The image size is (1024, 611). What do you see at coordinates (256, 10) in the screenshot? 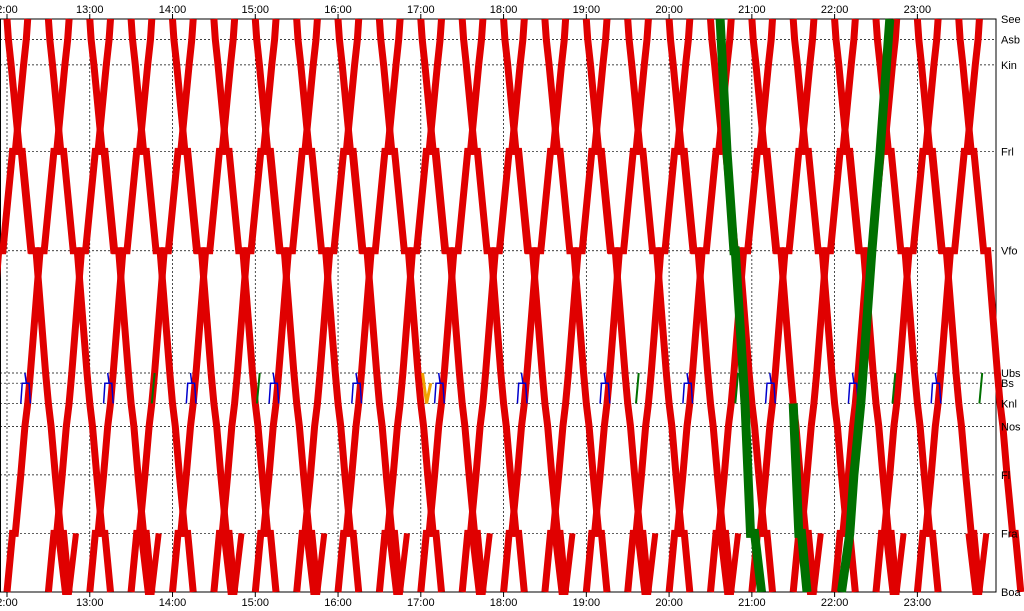
I see `x-tick-label-top: 15:00` at bounding box center [256, 10].